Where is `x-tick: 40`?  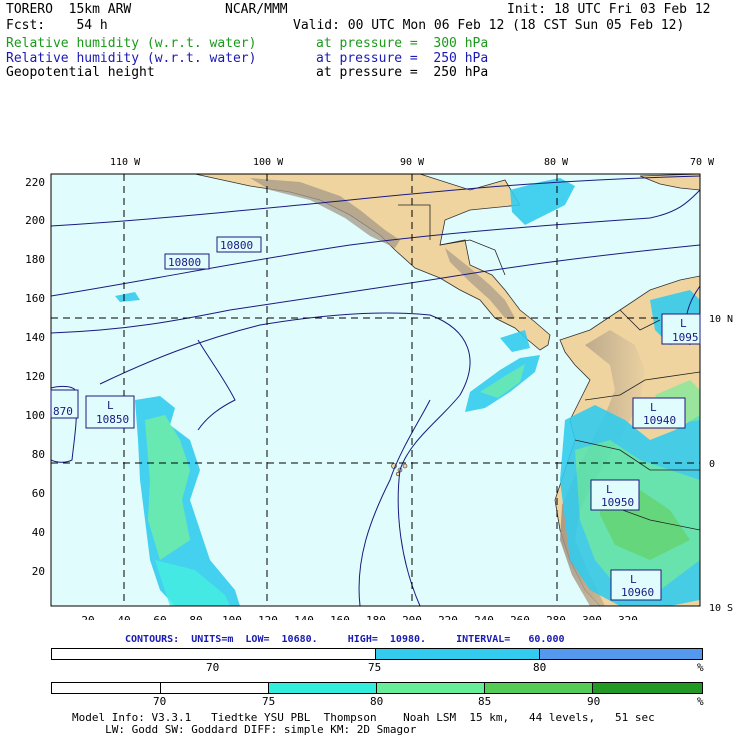
x-tick: 40 is located at coordinates (123, 617).